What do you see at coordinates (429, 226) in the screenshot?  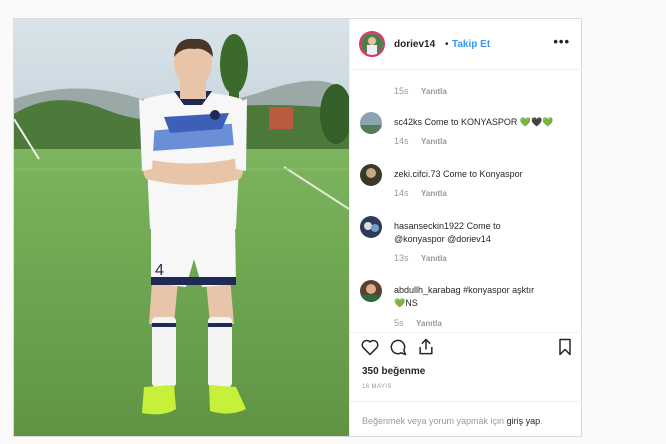 I see `comment-username: hasanseckin1922` at bounding box center [429, 226].